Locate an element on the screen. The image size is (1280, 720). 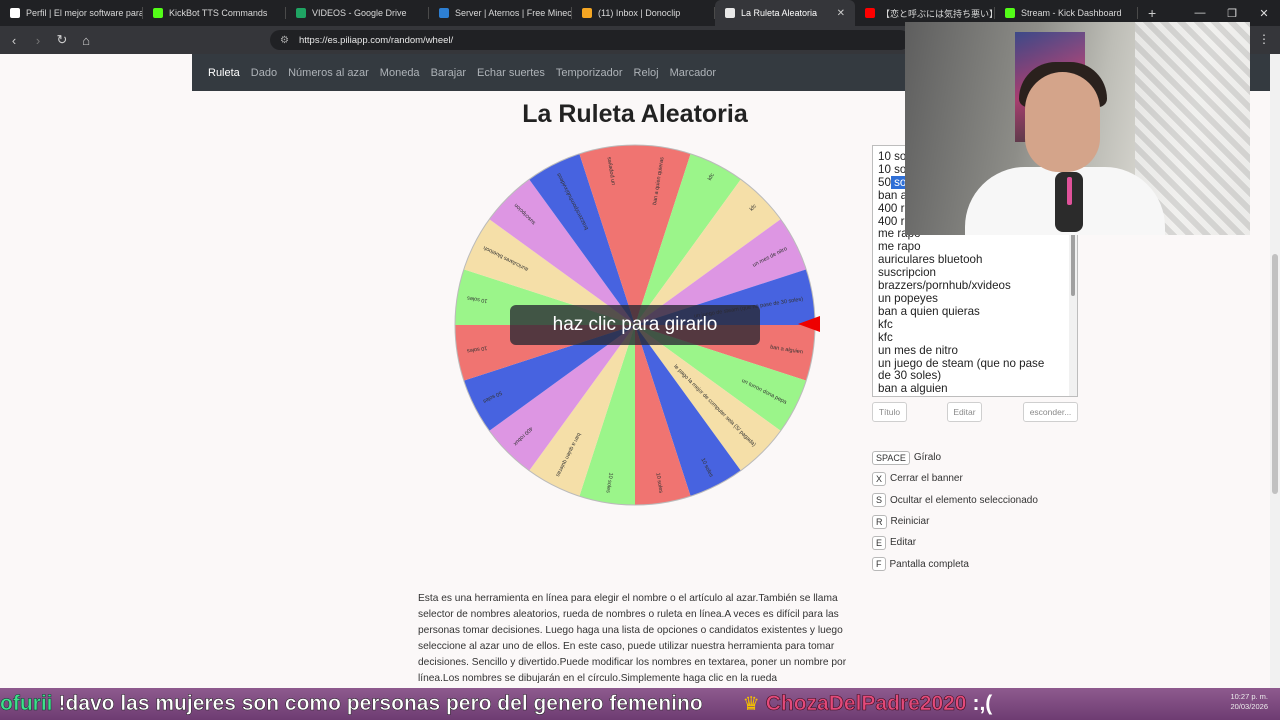
close-tab-icon: ✕ is located at coordinates (841, 13).